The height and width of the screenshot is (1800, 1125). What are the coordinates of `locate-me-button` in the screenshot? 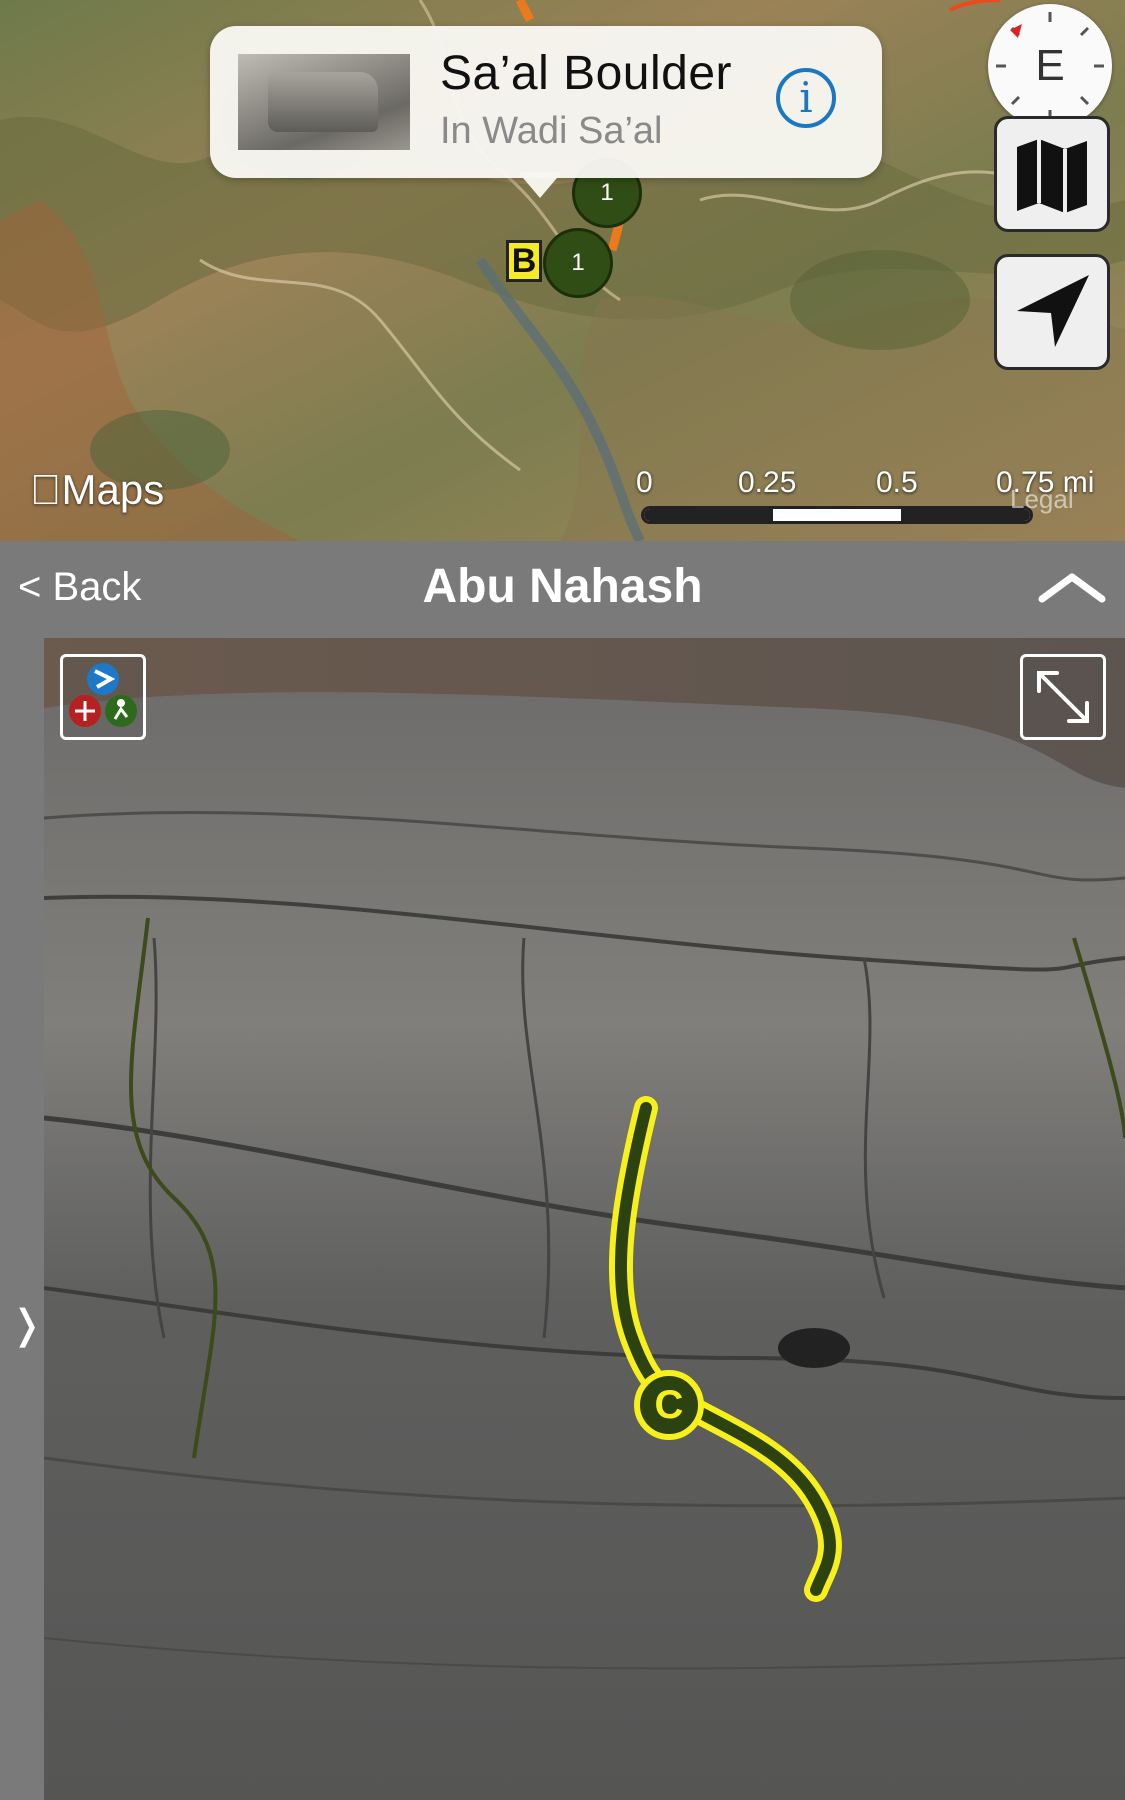 It's located at (1052, 312).